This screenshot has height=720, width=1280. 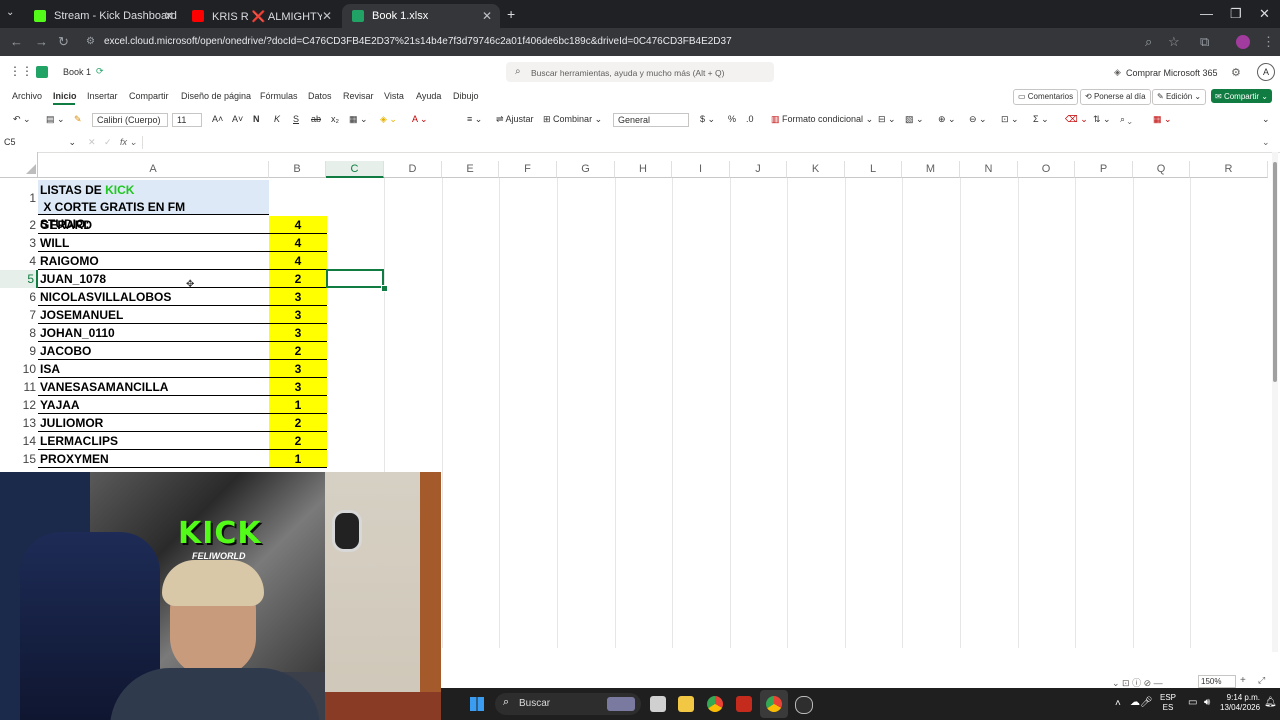 I want to click on name-box: C5 ⌄, so click(x=40, y=143).